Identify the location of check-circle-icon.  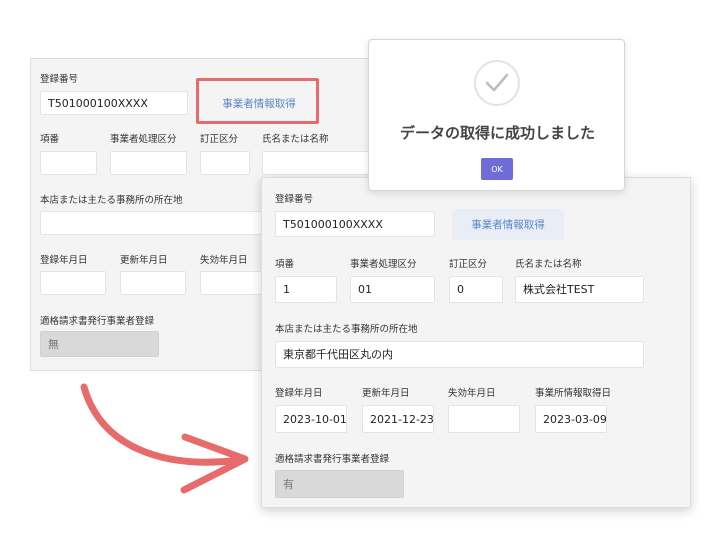
(497, 83).